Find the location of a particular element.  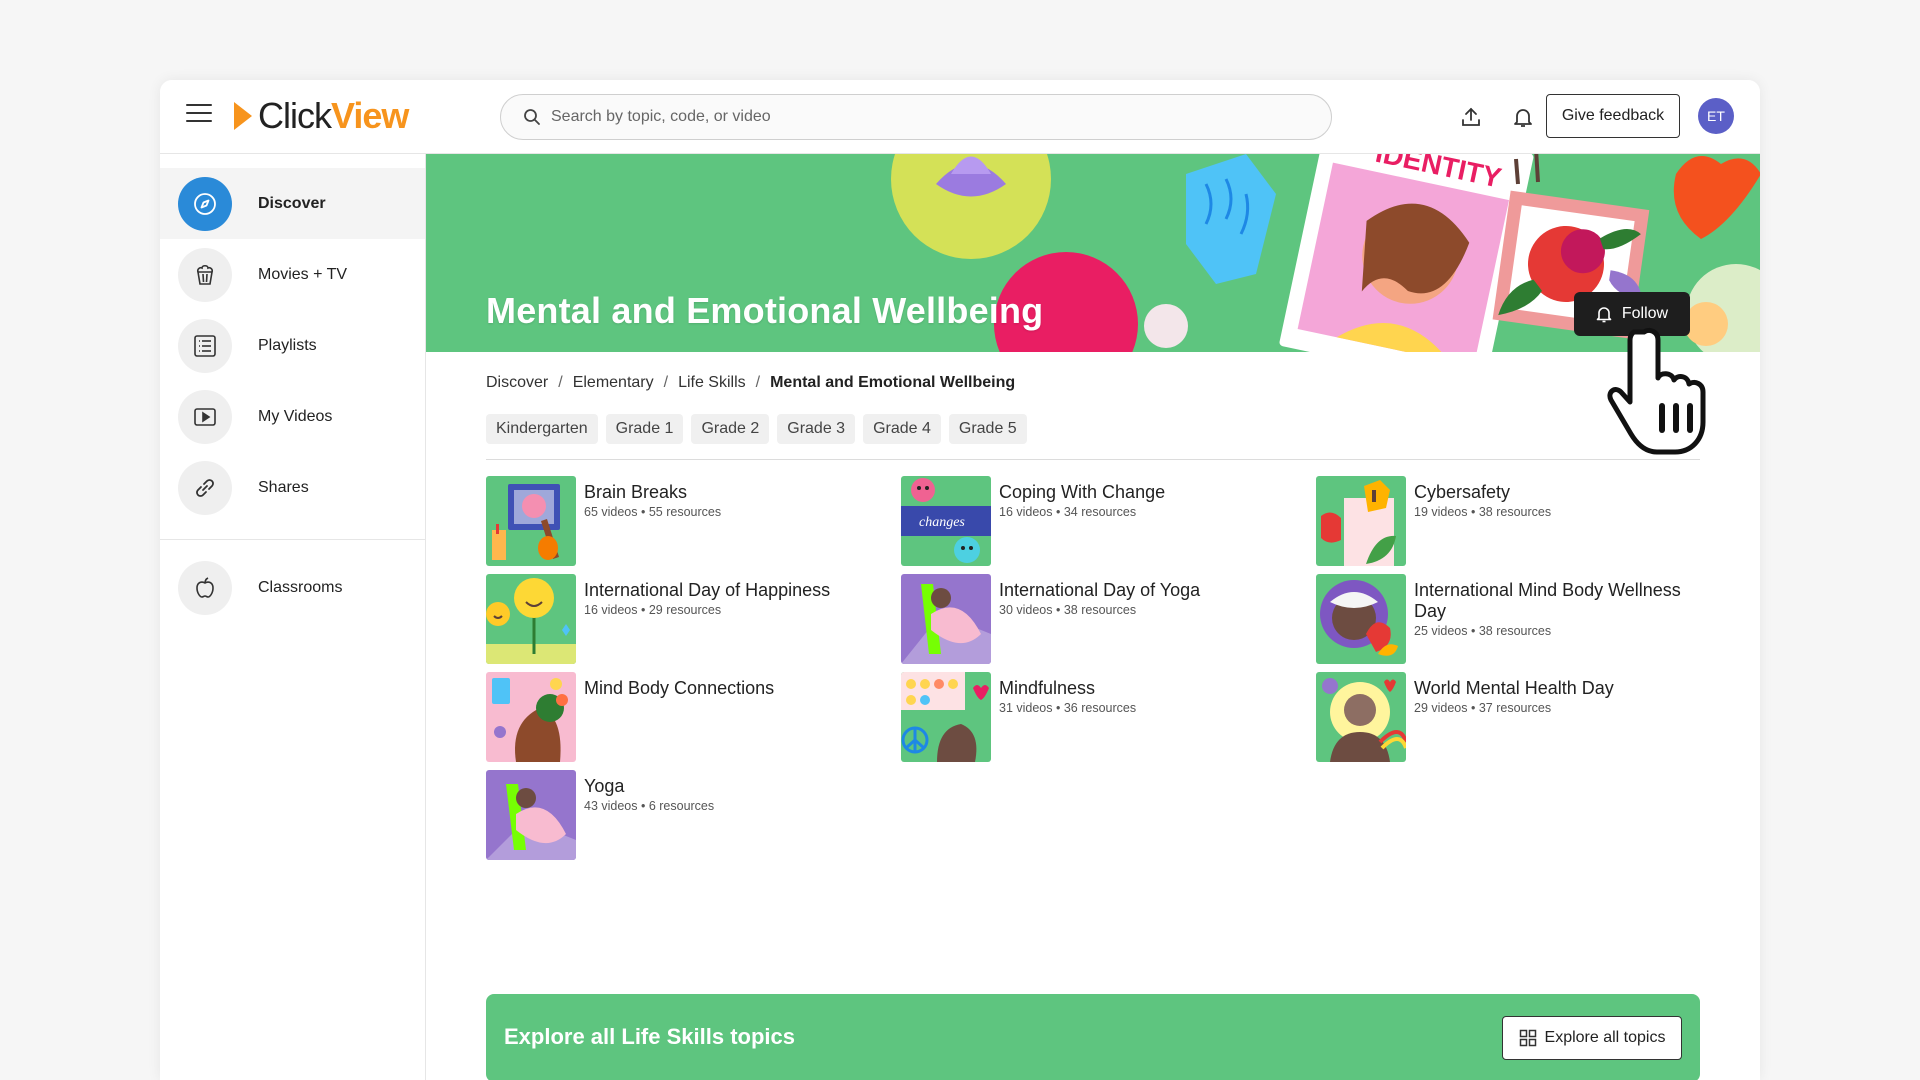

topic-meta: 31 videos • 36 resources is located at coordinates (1068, 708).